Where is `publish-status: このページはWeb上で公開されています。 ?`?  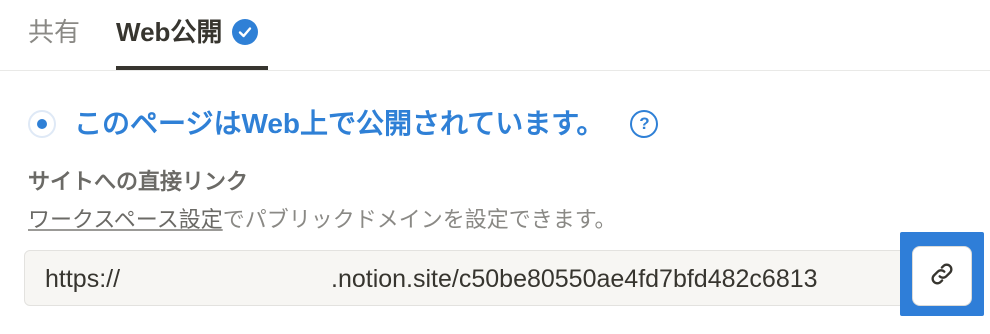 publish-status: このページはWeb上で公開されています。 ? is located at coordinates (343, 124).